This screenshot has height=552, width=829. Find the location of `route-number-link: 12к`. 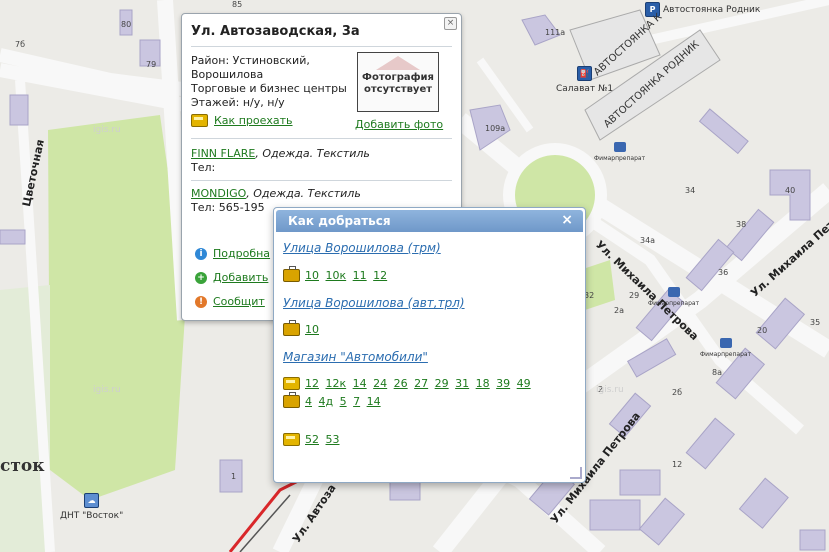

route-number-link: 12к is located at coordinates (336, 383).